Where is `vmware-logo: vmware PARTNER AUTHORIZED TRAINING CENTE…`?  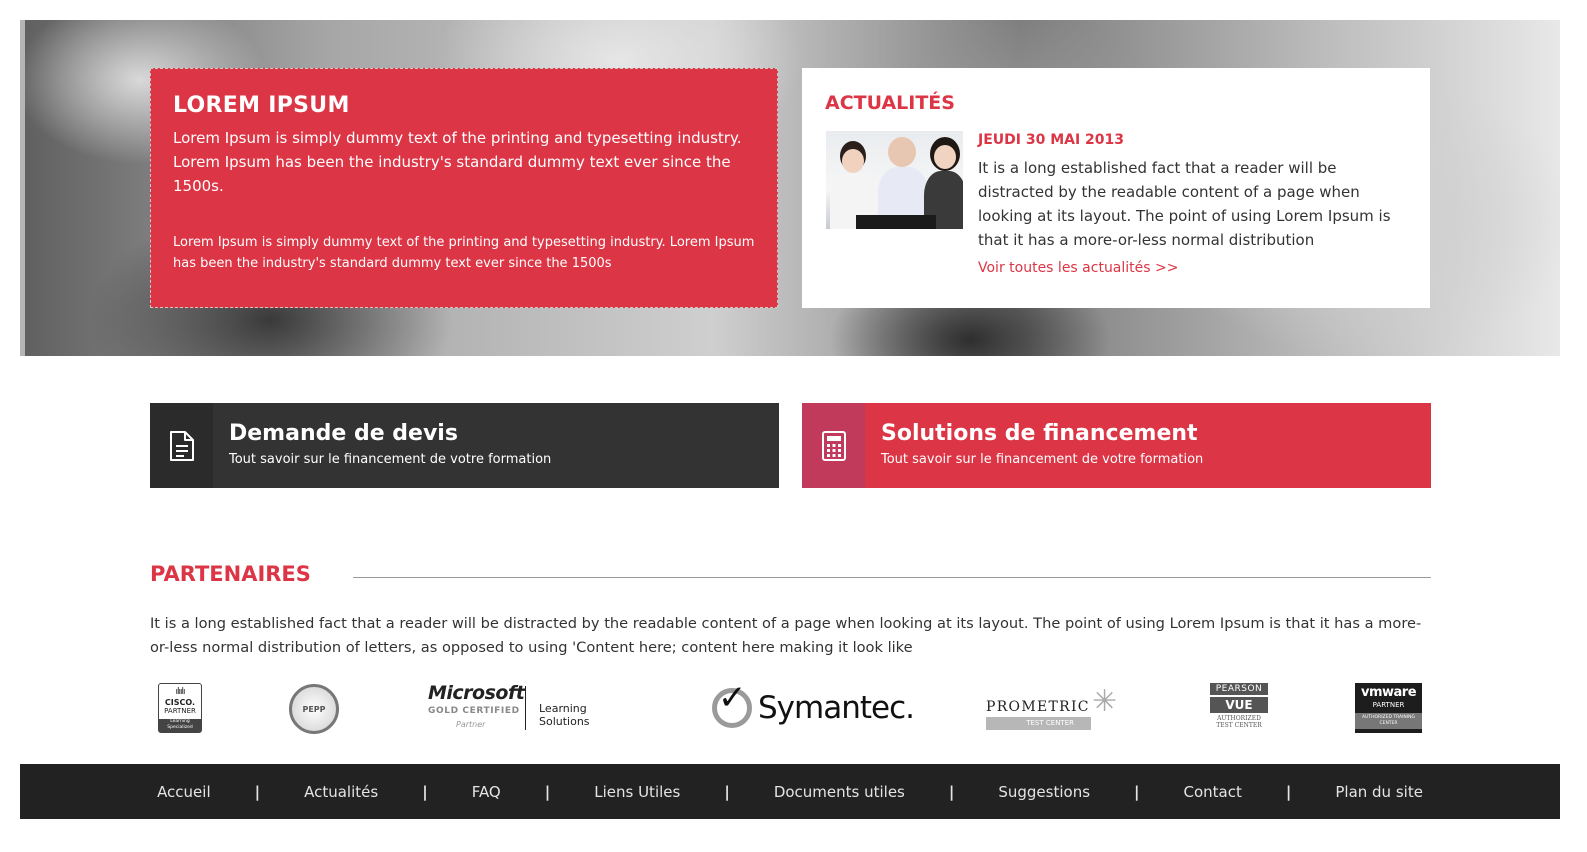 vmware-logo: vmware PARTNER AUTHORIZED TRAINING CENTE… is located at coordinates (1388, 708).